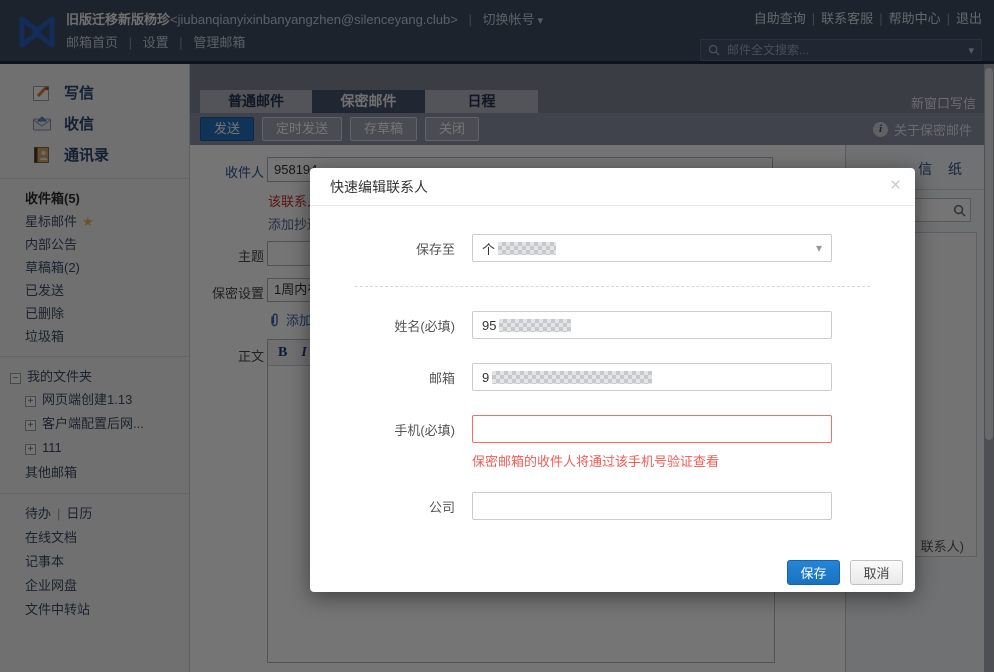 The width and height of the screenshot is (994, 672). What do you see at coordinates (612, 286) in the screenshot?
I see `dashed-divider` at bounding box center [612, 286].